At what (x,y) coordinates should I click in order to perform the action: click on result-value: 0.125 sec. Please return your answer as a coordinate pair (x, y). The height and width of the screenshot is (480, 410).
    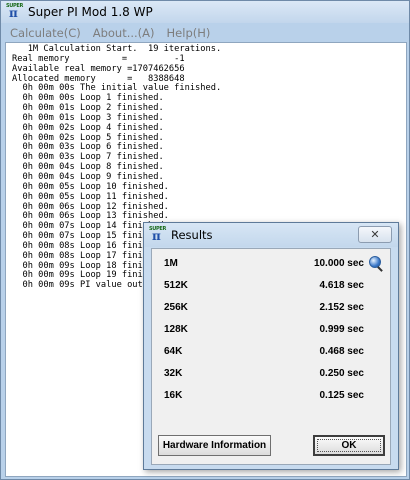
    Looking at the image, I should click on (342, 395).